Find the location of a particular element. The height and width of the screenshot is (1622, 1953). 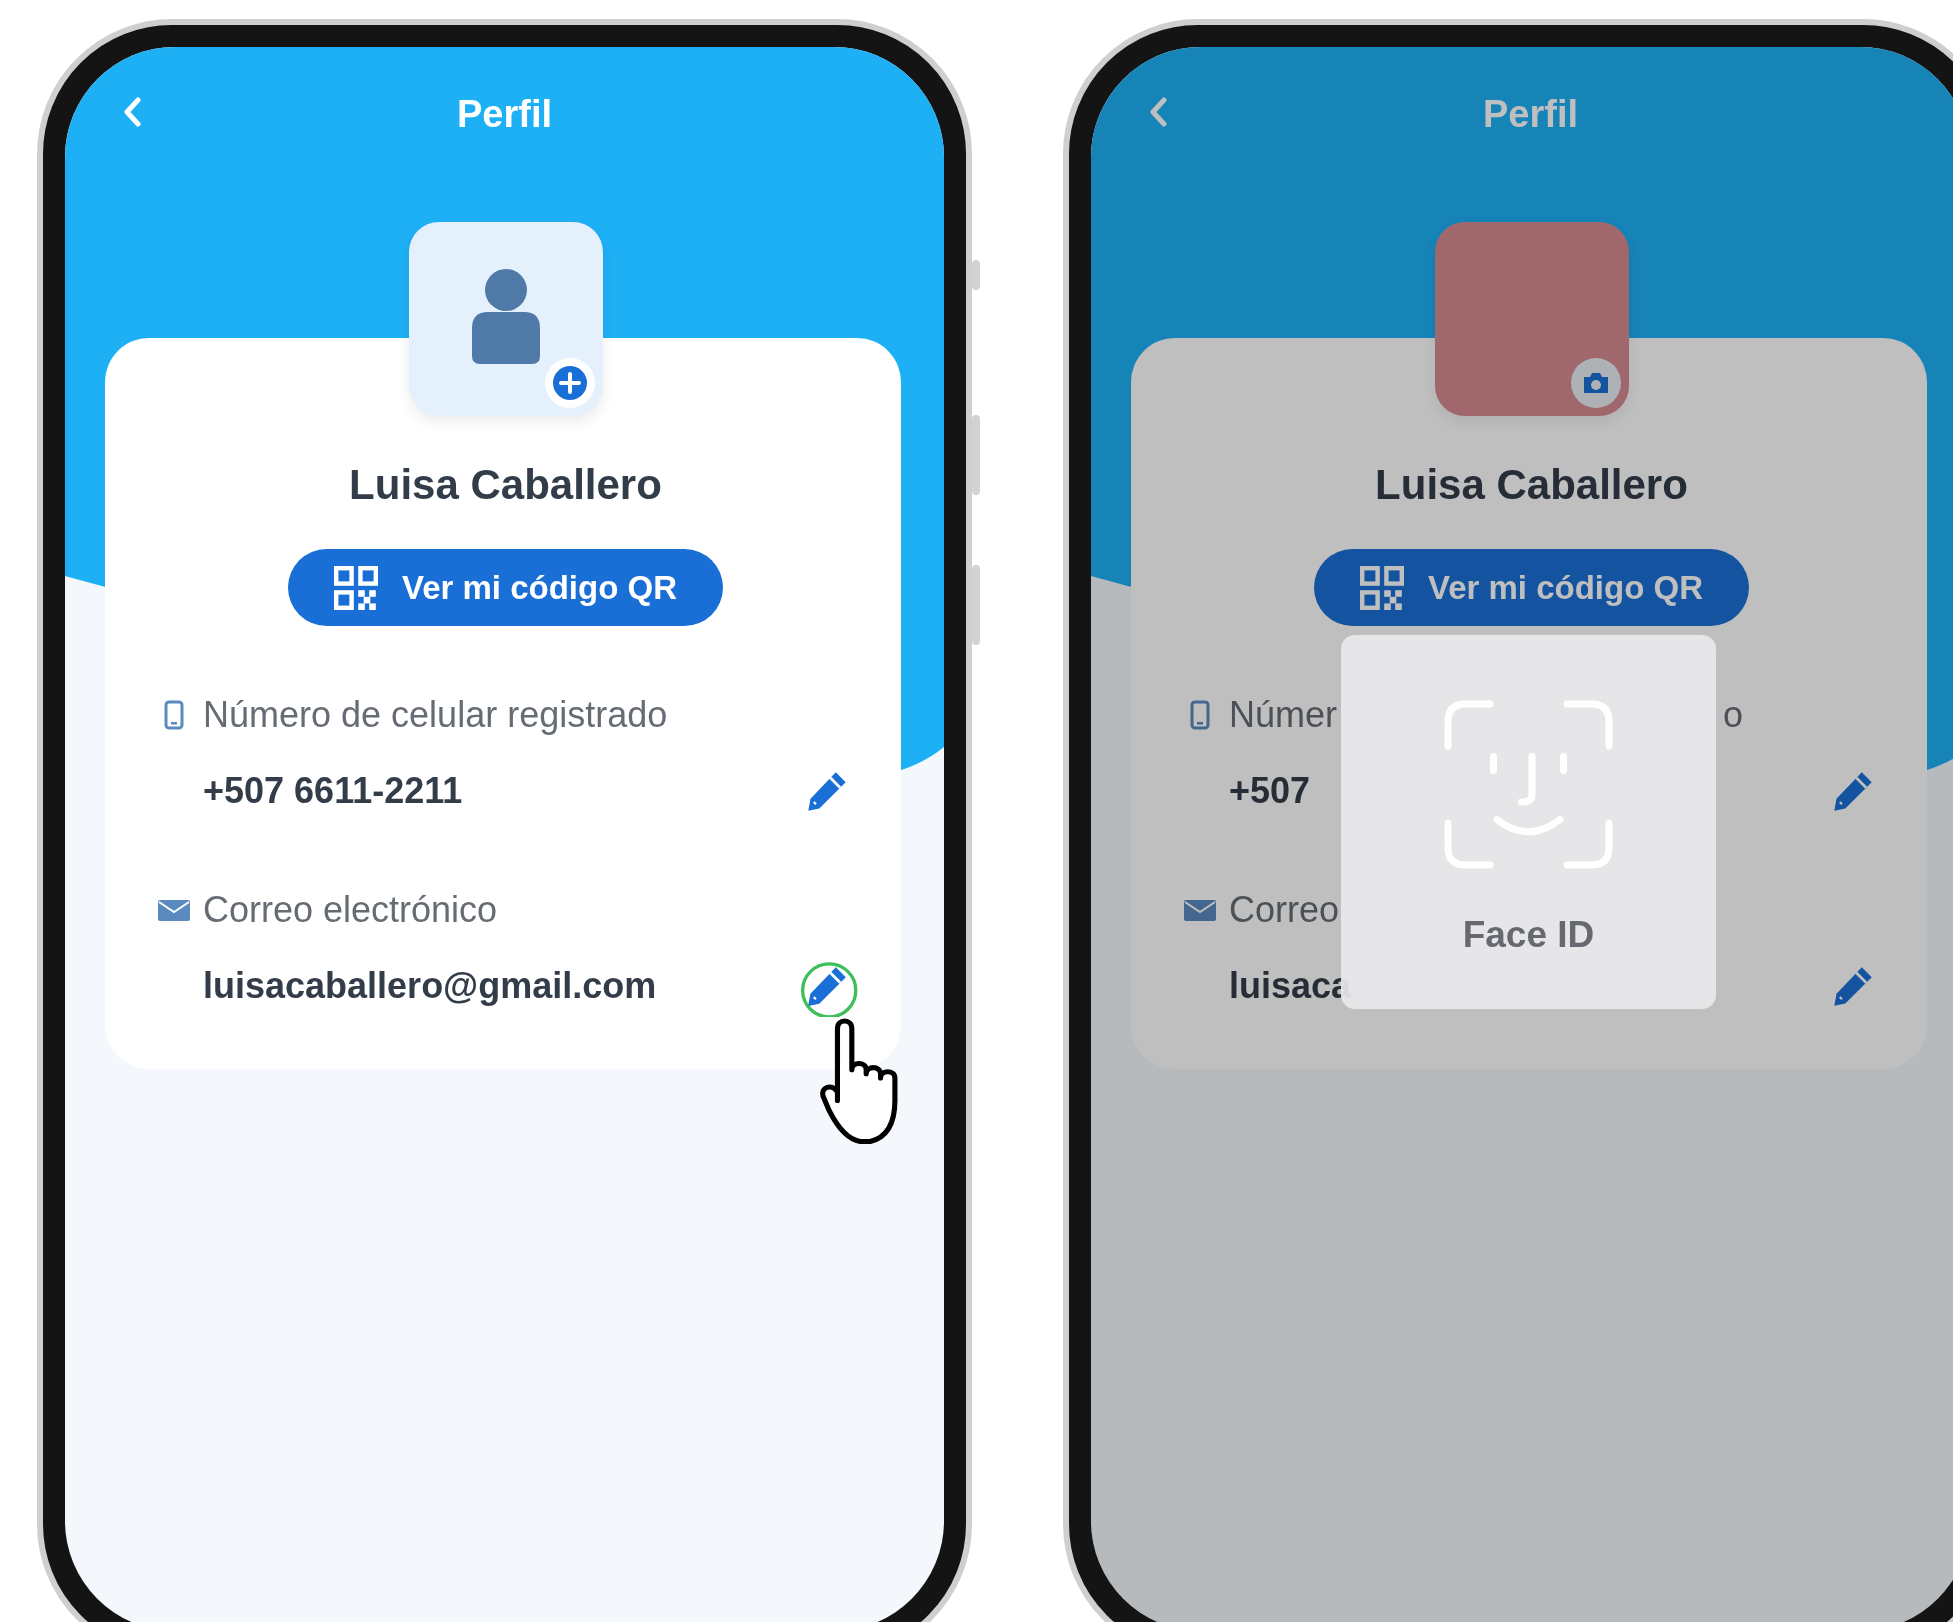

photo-placeholder is located at coordinates (1531, 319).